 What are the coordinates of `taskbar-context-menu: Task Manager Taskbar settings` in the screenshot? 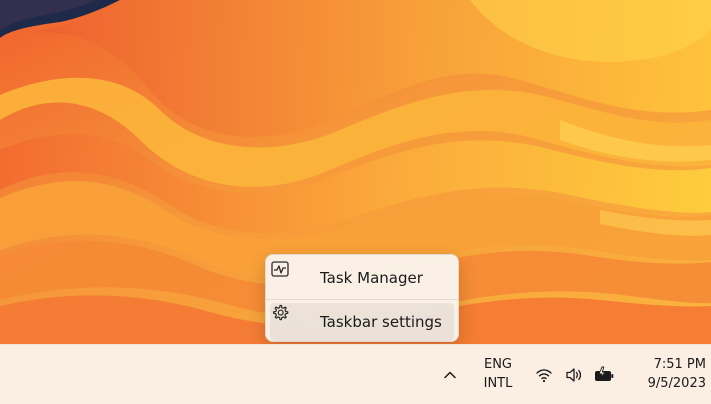 It's located at (362, 298).